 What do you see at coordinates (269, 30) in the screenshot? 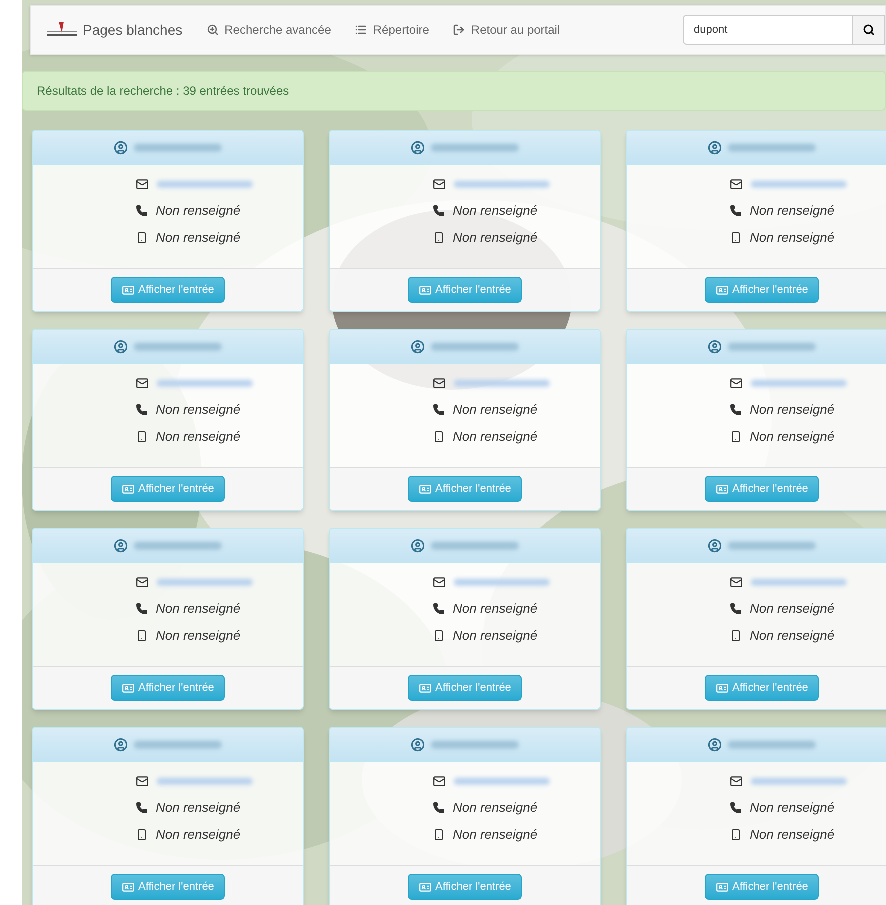
I see `nav-link: Recherche avancée` at bounding box center [269, 30].